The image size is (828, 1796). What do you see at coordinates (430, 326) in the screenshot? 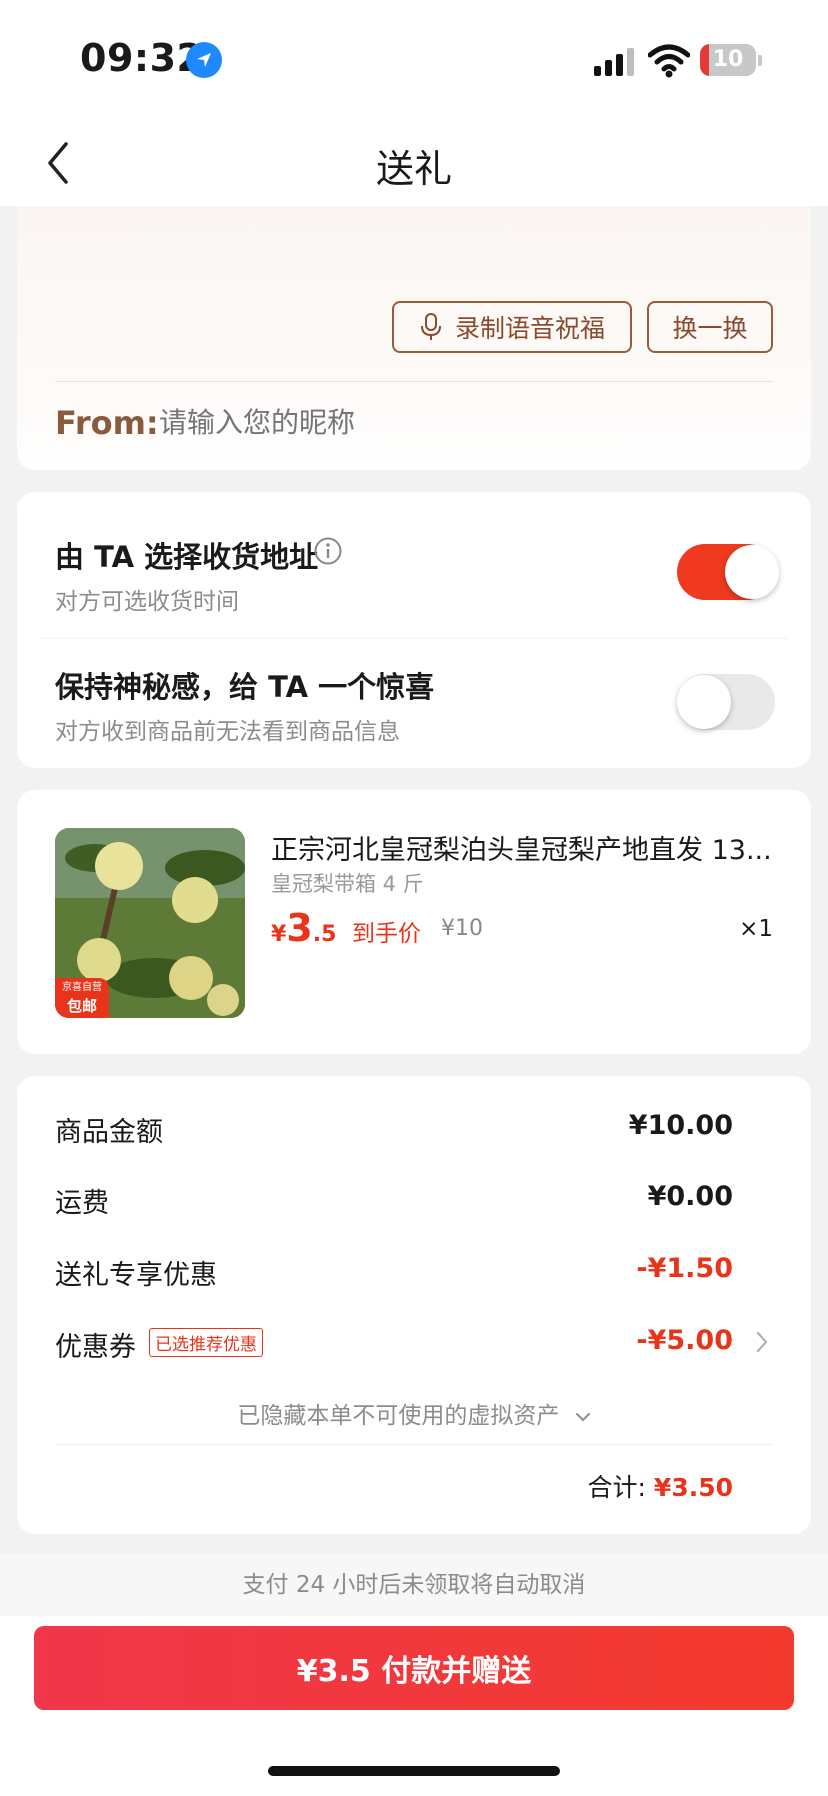
I see `microphone-icon` at bounding box center [430, 326].